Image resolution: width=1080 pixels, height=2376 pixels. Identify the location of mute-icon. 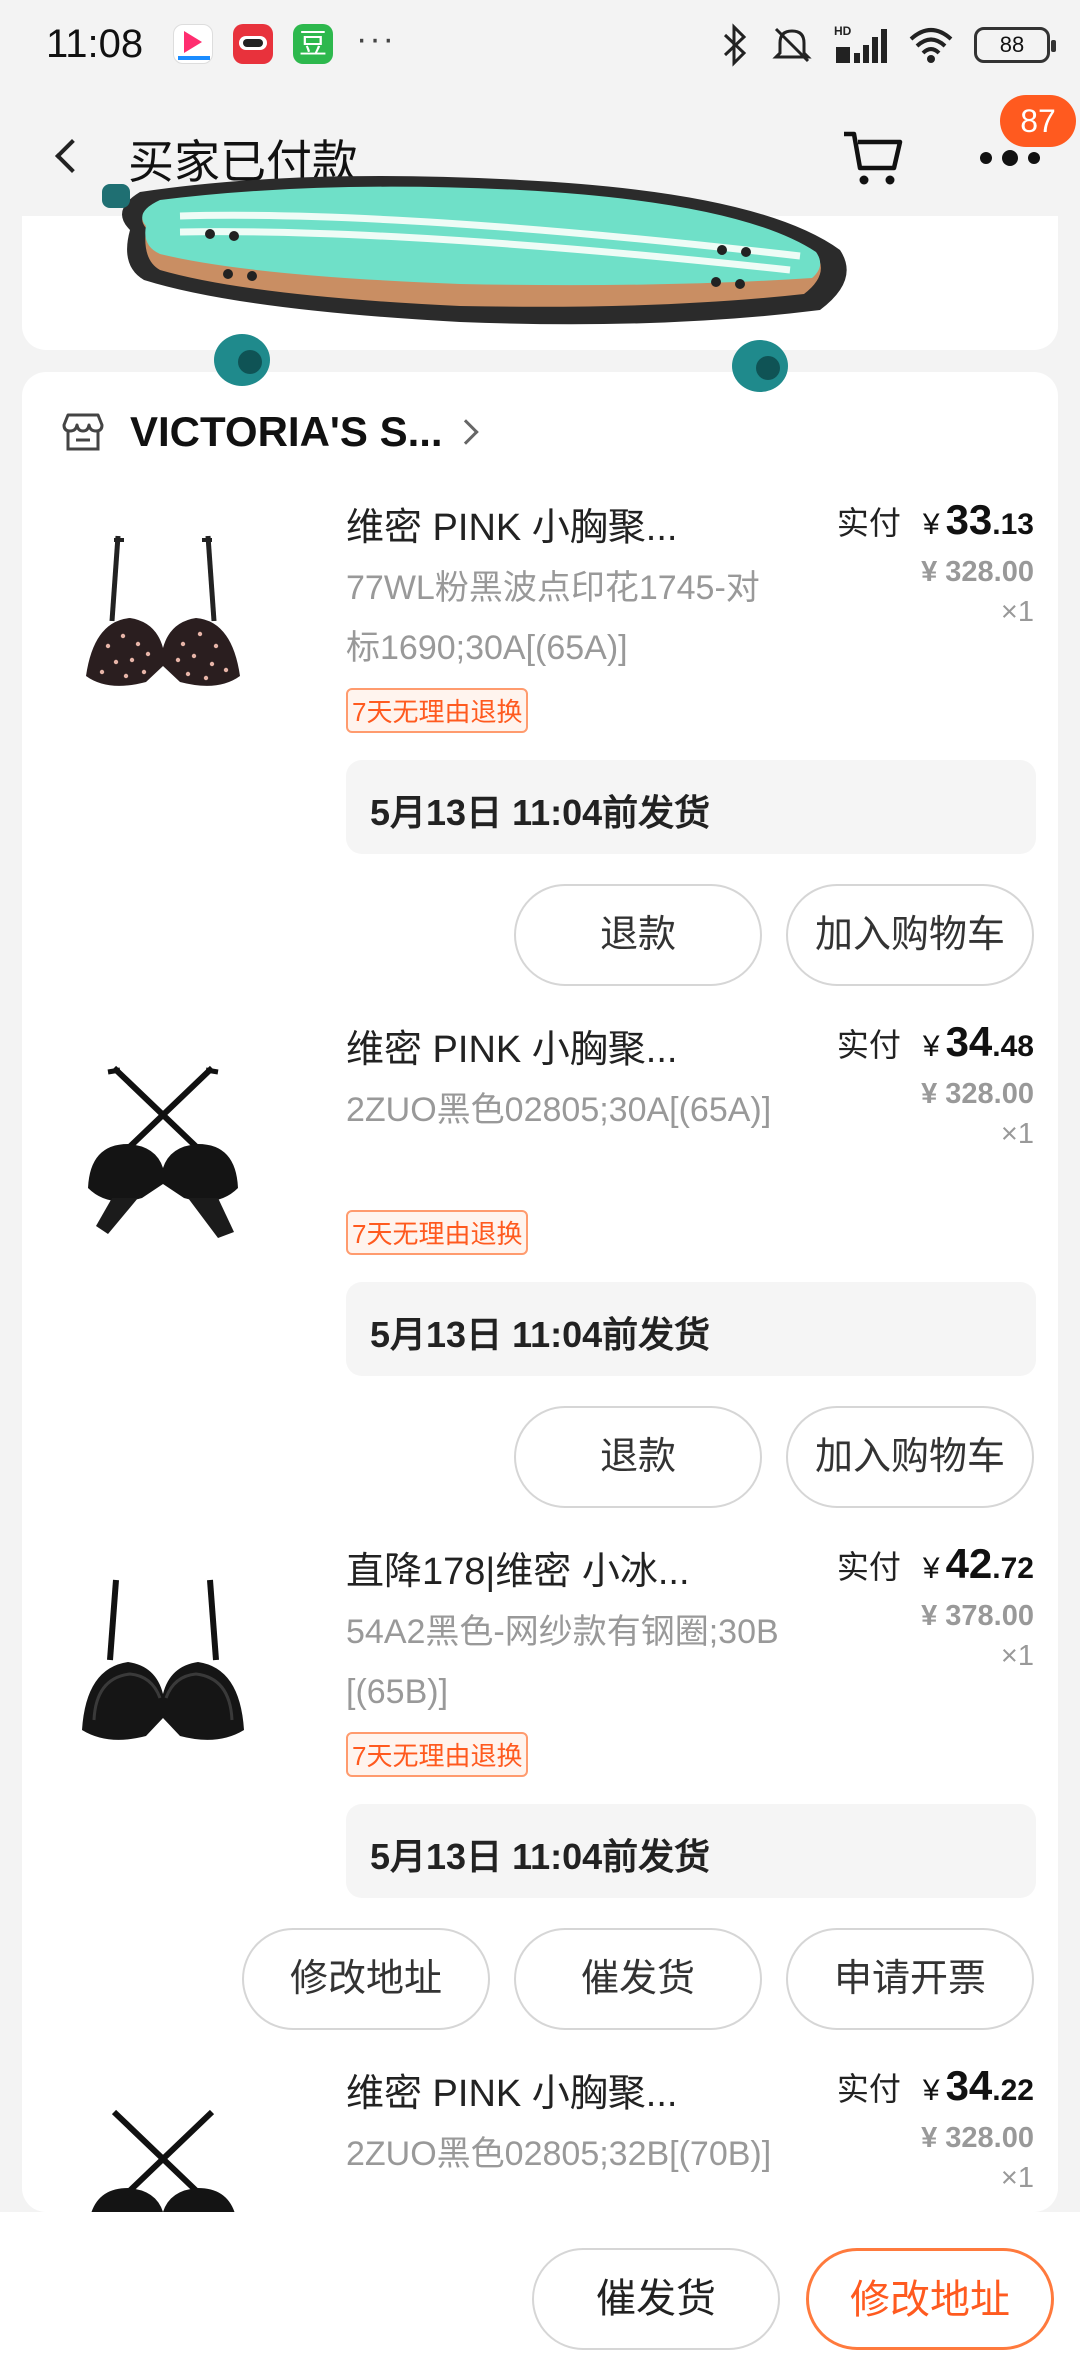
(792, 45).